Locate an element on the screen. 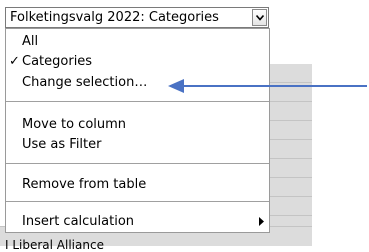 The image size is (369, 252). dropdown-selected-value: Folketingsvalg 2022: Categories is located at coordinates (114, 17).